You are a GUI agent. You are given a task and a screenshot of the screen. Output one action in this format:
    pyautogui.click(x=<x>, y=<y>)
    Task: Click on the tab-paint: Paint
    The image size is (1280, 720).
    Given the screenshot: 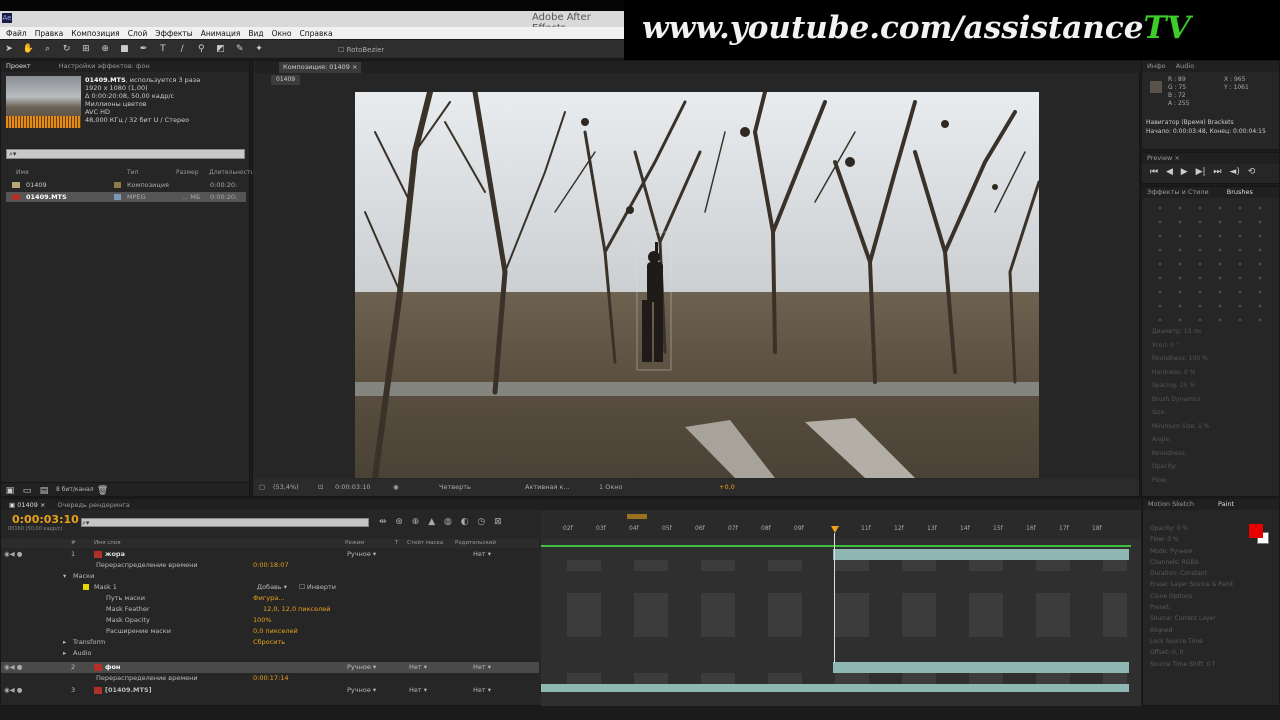 What is the action you would take?
    pyautogui.click(x=1226, y=504)
    